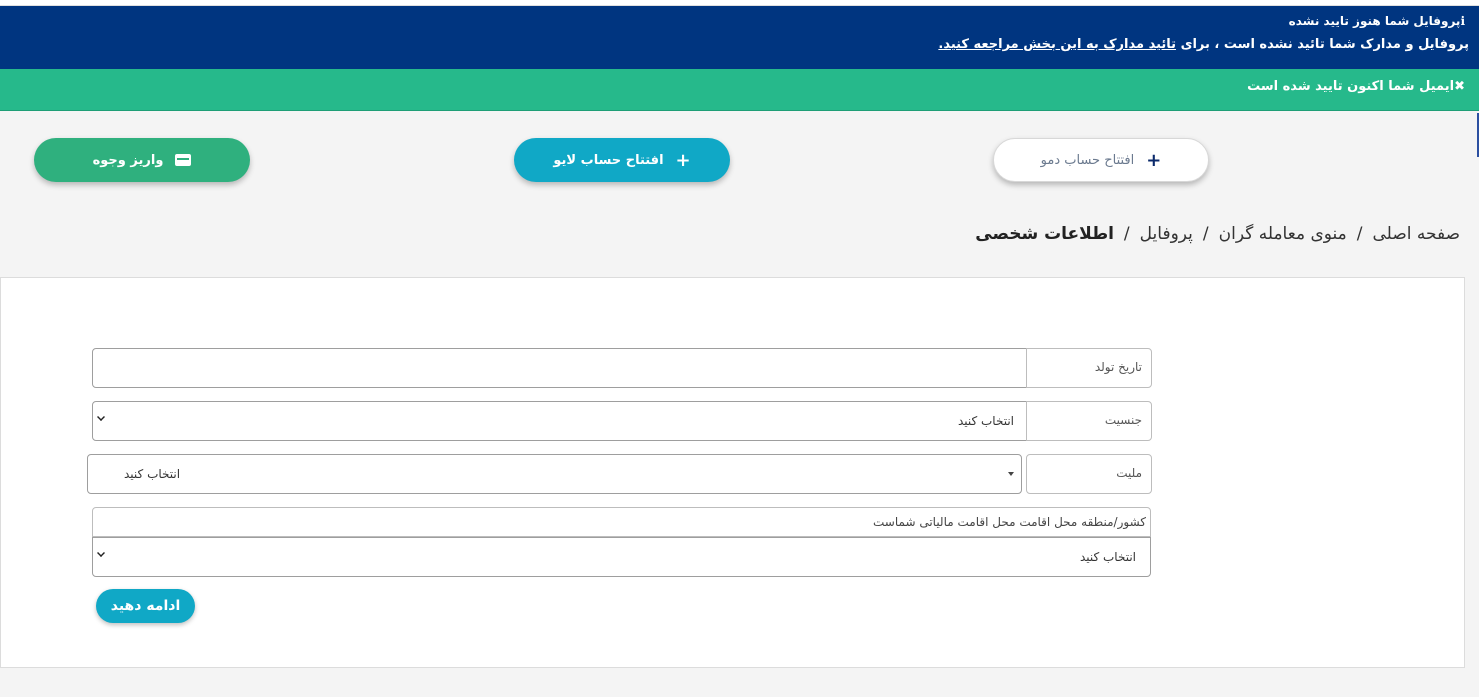 This screenshot has height=697, width=1479. Describe the element at coordinates (621, 557) in the screenshot. I see `tax-residence-select: انتخاب کنید` at that location.